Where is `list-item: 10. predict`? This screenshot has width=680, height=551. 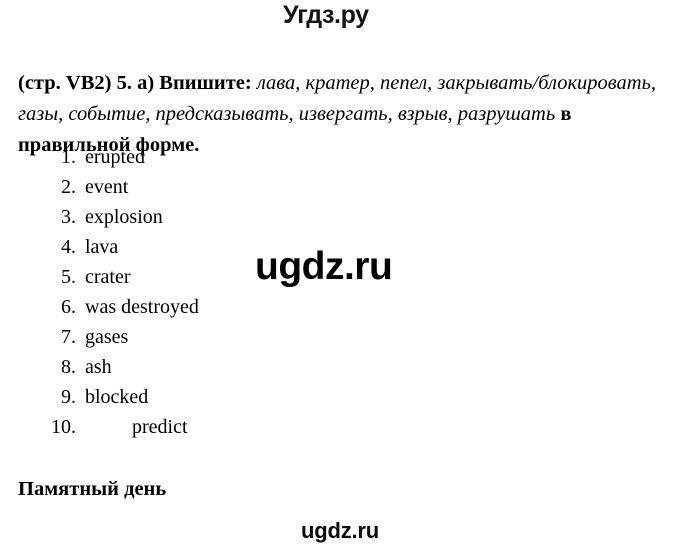 list-item: 10. predict is located at coordinates (200, 427).